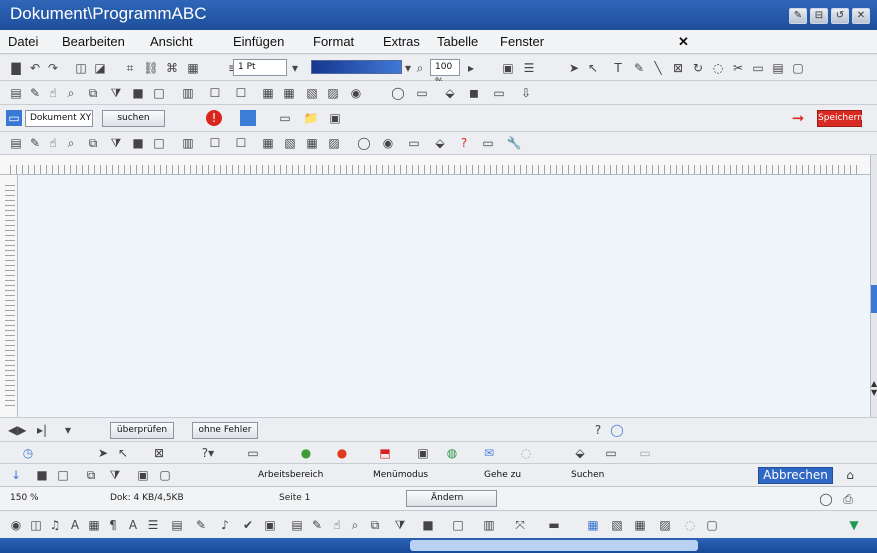 The image size is (877, 553). What do you see at coordinates (143, 475) in the screenshot?
I see `calculator-icon: ▣` at bounding box center [143, 475].